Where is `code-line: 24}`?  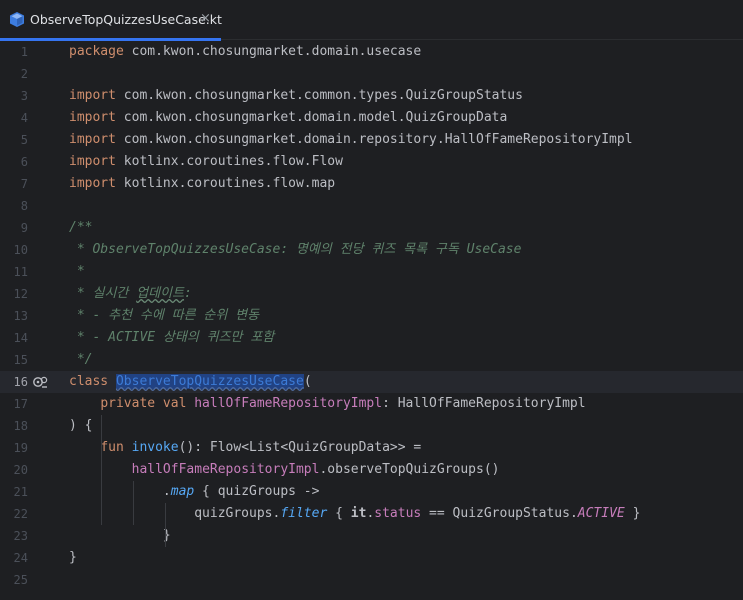
code-line: 24} is located at coordinates (371, 558).